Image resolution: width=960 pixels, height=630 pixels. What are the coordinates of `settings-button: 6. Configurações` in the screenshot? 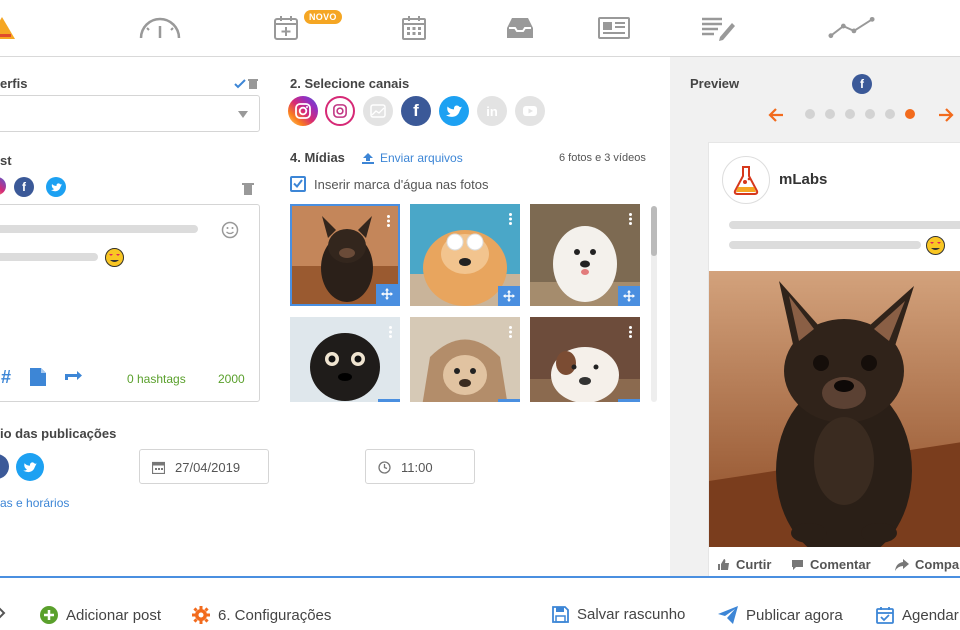 It's located at (261, 615).